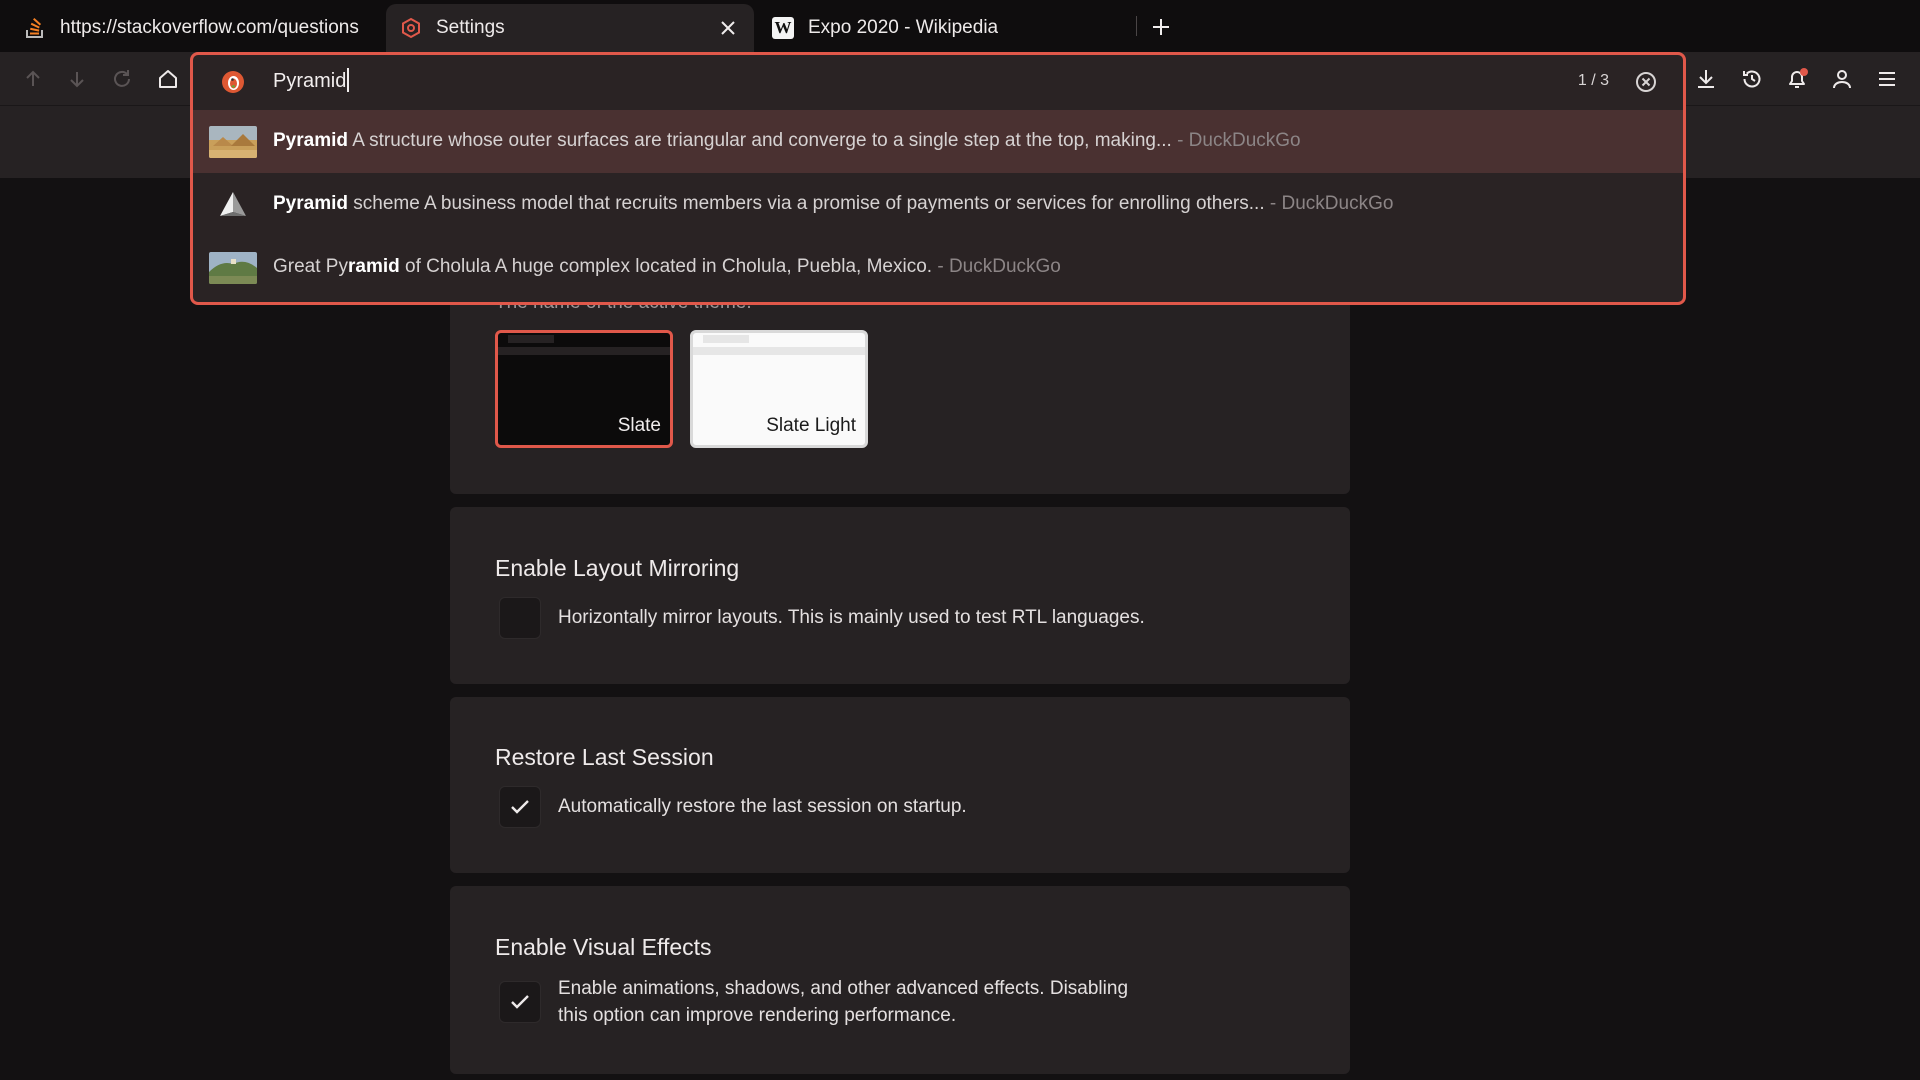  I want to click on history-button, so click(1752, 79).